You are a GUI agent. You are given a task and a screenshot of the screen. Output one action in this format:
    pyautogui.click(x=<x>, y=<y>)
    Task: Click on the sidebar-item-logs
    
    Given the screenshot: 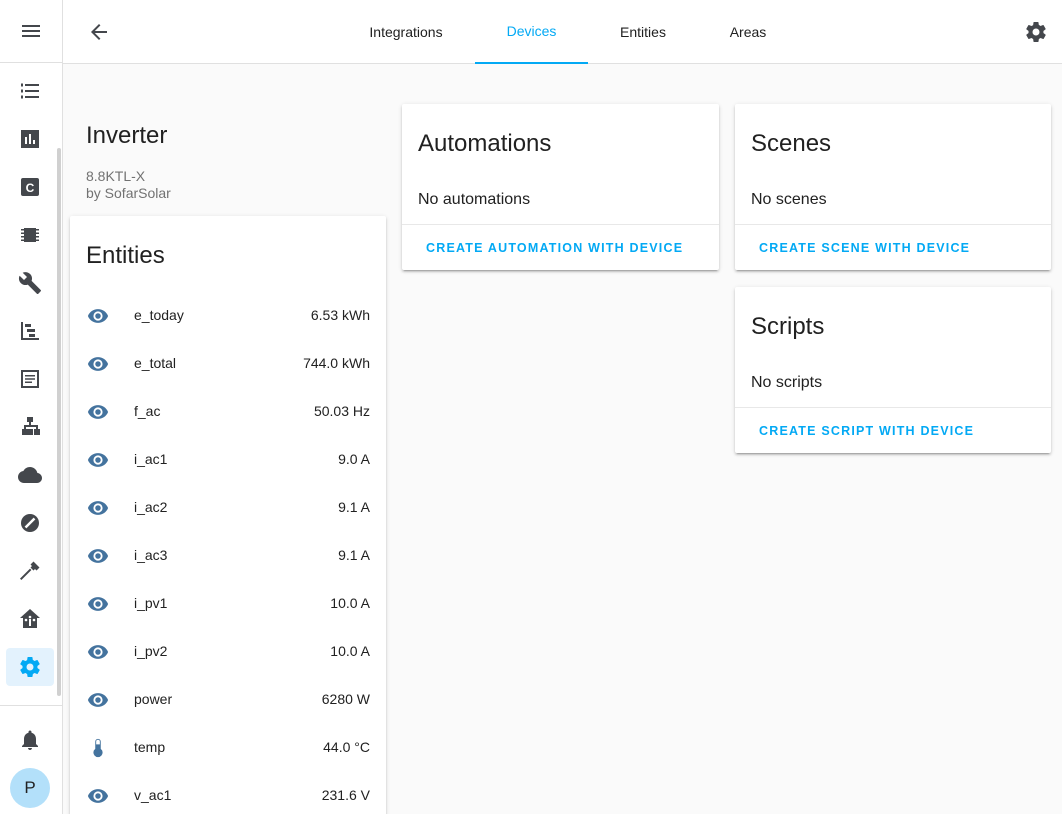 What is the action you would take?
    pyautogui.click(x=30, y=379)
    